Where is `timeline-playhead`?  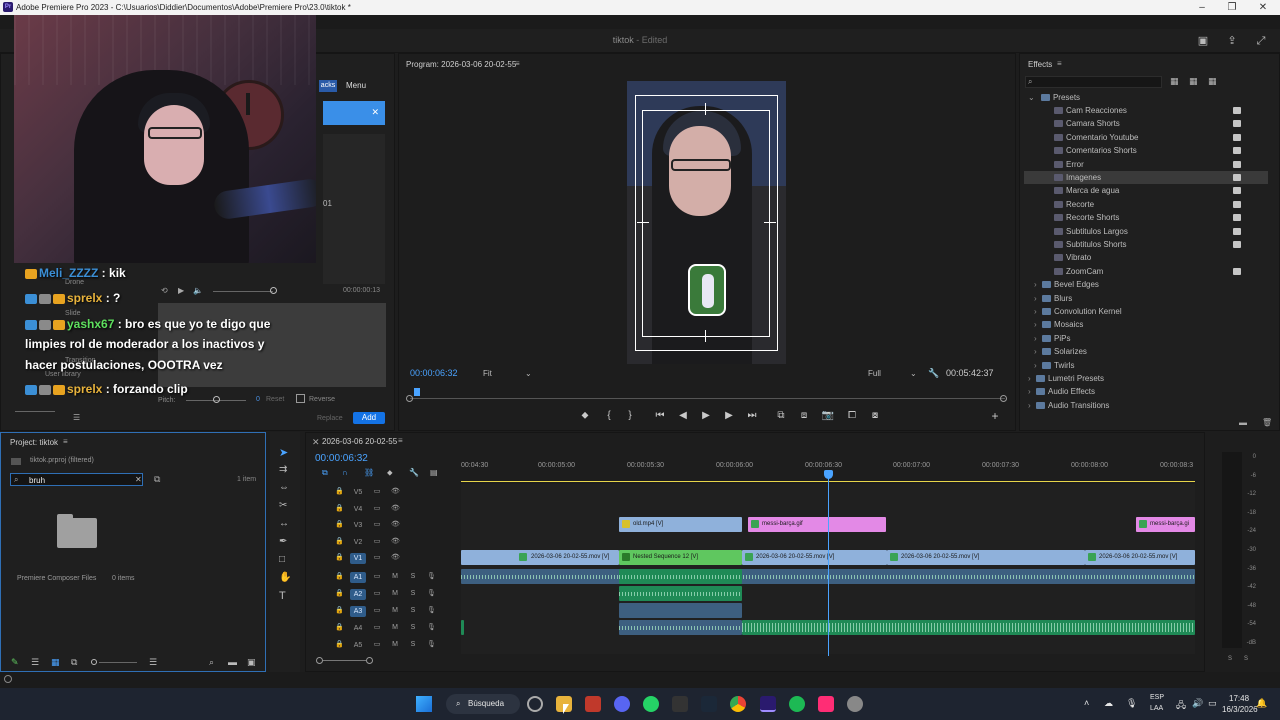
timeline-playhead is located at coordinates (828, 563).